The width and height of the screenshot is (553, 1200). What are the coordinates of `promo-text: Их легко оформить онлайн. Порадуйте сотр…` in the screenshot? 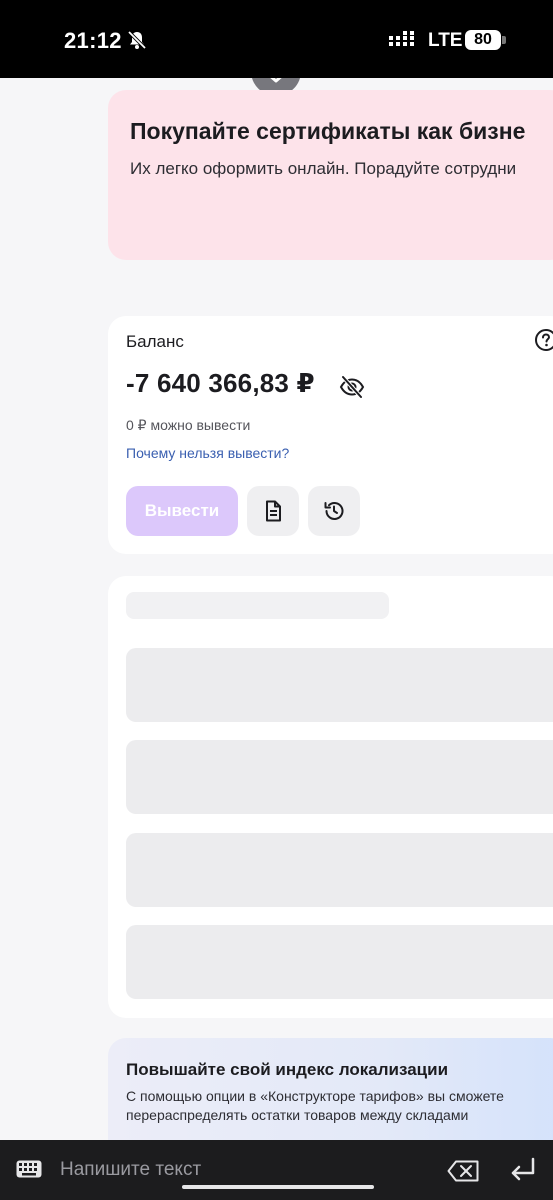 It's located at (323, 168).